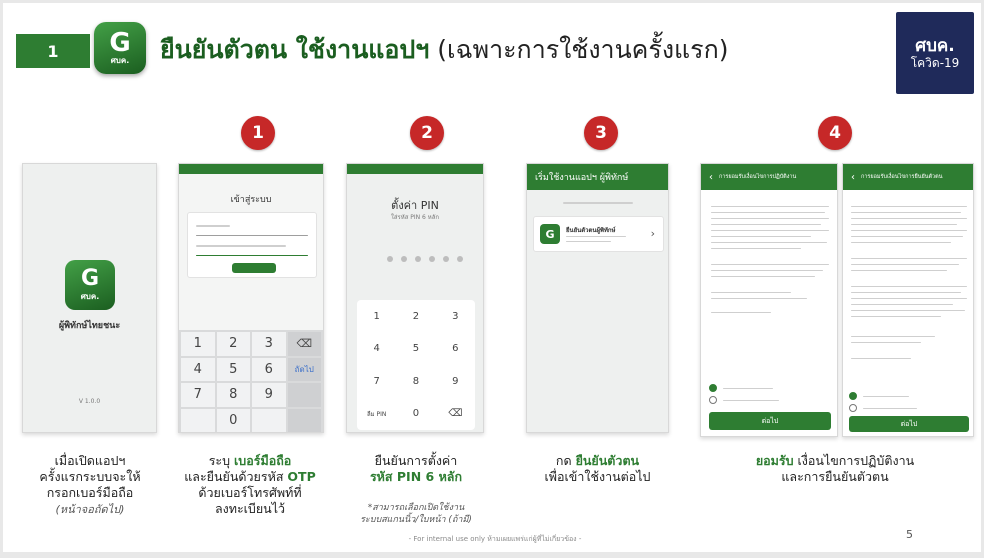 This screenshot has width=984, height=558. What do you see at coordinates (550, 234) in the screenshot?
I see `confirm-identity-icon: G` at bounding box center [550, 234].